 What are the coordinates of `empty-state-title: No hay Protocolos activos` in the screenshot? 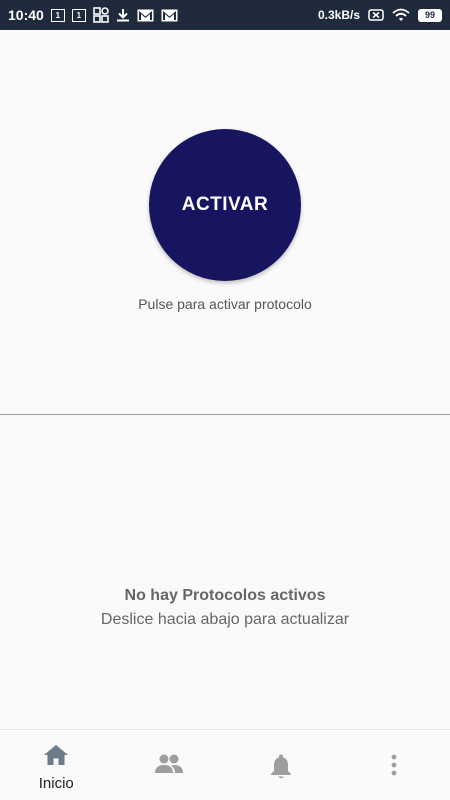 It's located at (225, 595).